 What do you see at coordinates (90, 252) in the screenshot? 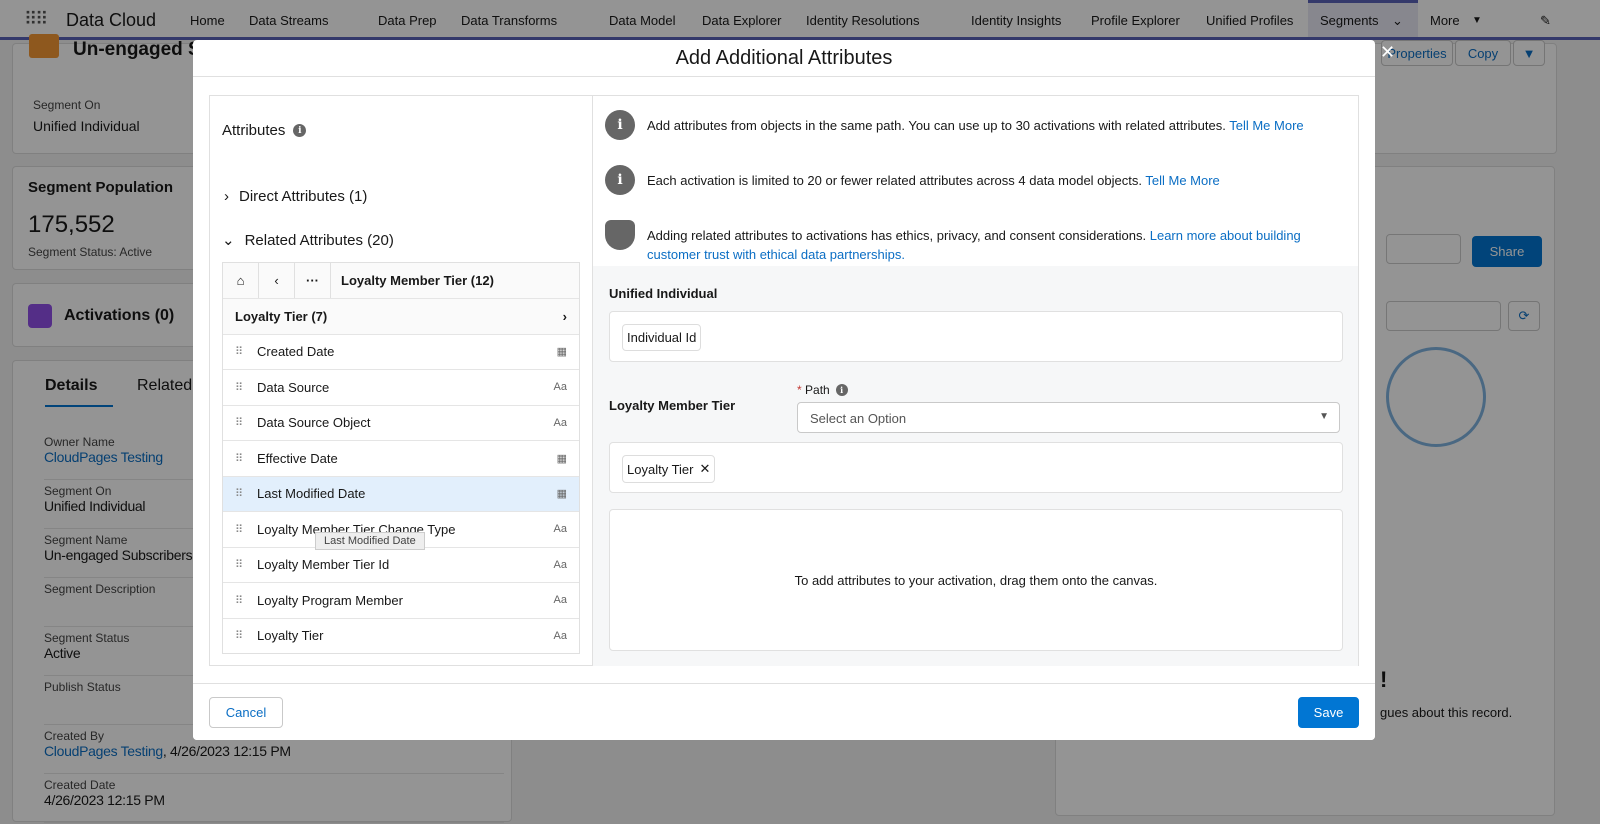
I see `segment-status: Segment Status: Active` at bounding box center [90, 252].